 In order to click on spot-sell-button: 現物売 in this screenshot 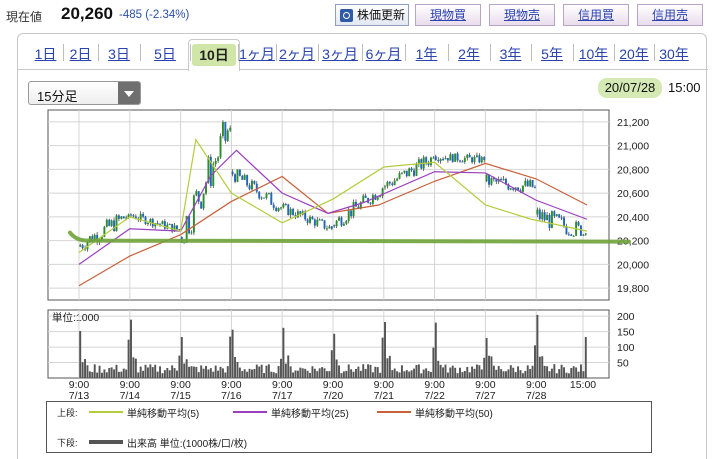, I will do `click(522, 15)`.